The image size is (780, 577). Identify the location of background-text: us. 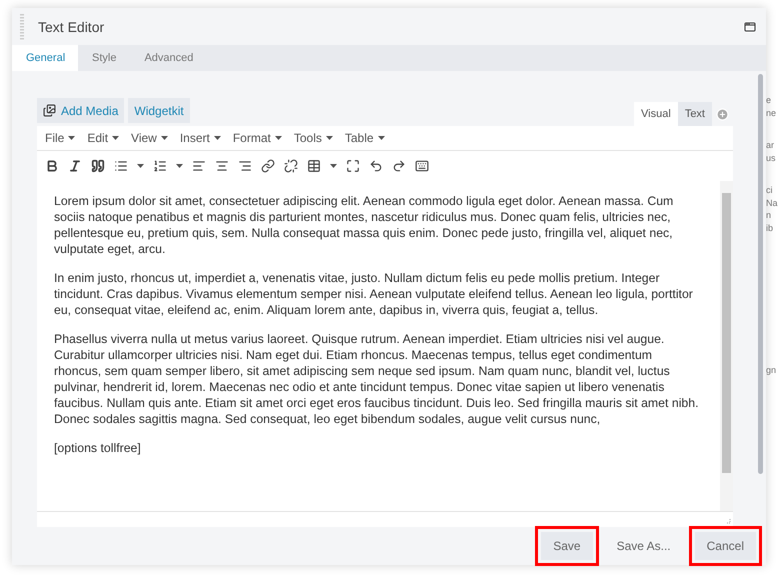
(771, 158).